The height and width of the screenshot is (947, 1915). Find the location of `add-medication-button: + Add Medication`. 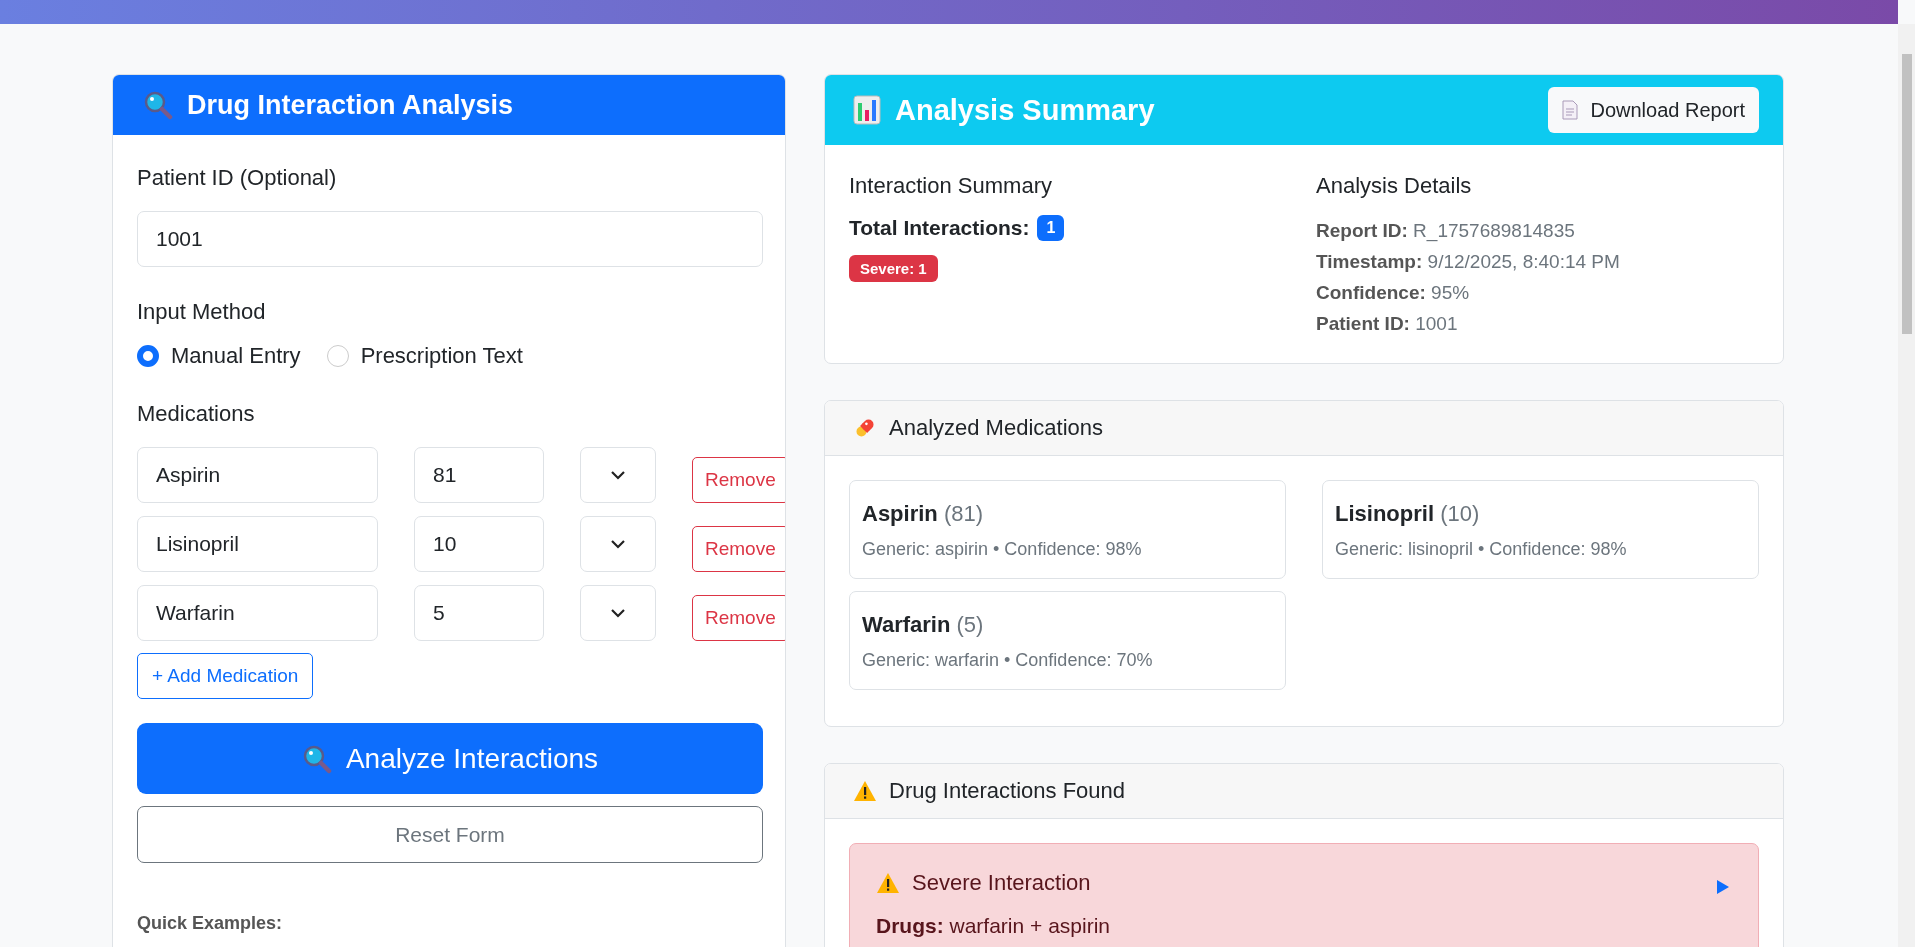

add-medication-button: + Add Medication is located at coordinates (225, 676).